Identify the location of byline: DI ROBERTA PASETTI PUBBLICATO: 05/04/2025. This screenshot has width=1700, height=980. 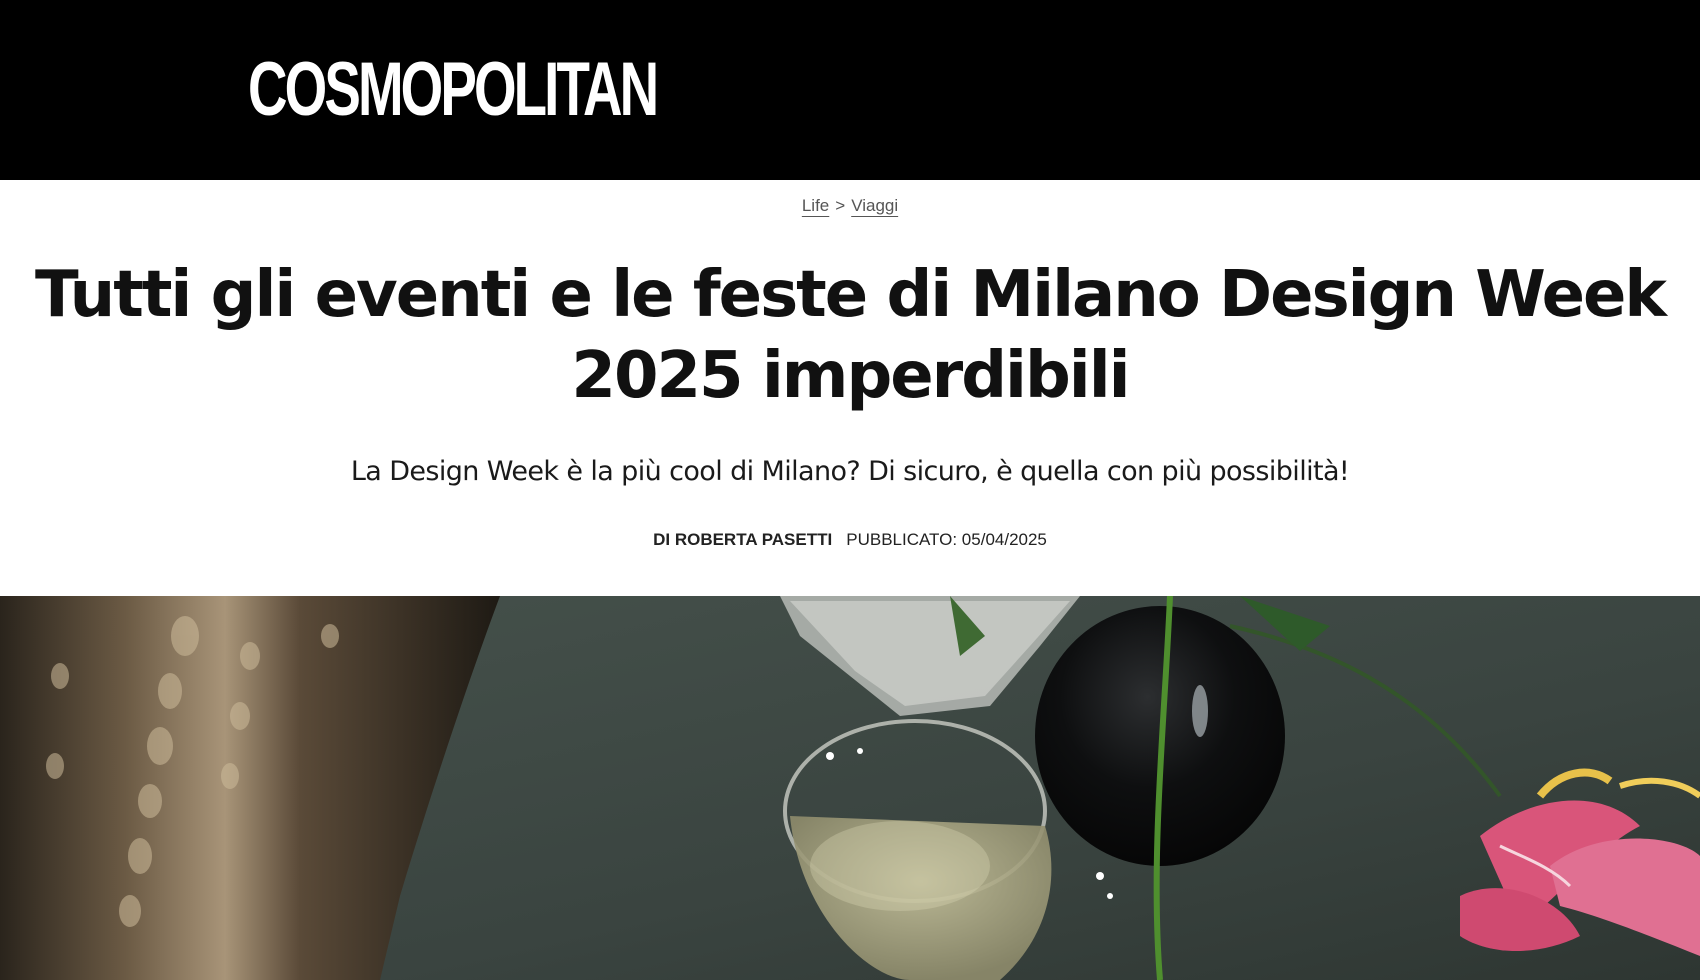
(850, 540).